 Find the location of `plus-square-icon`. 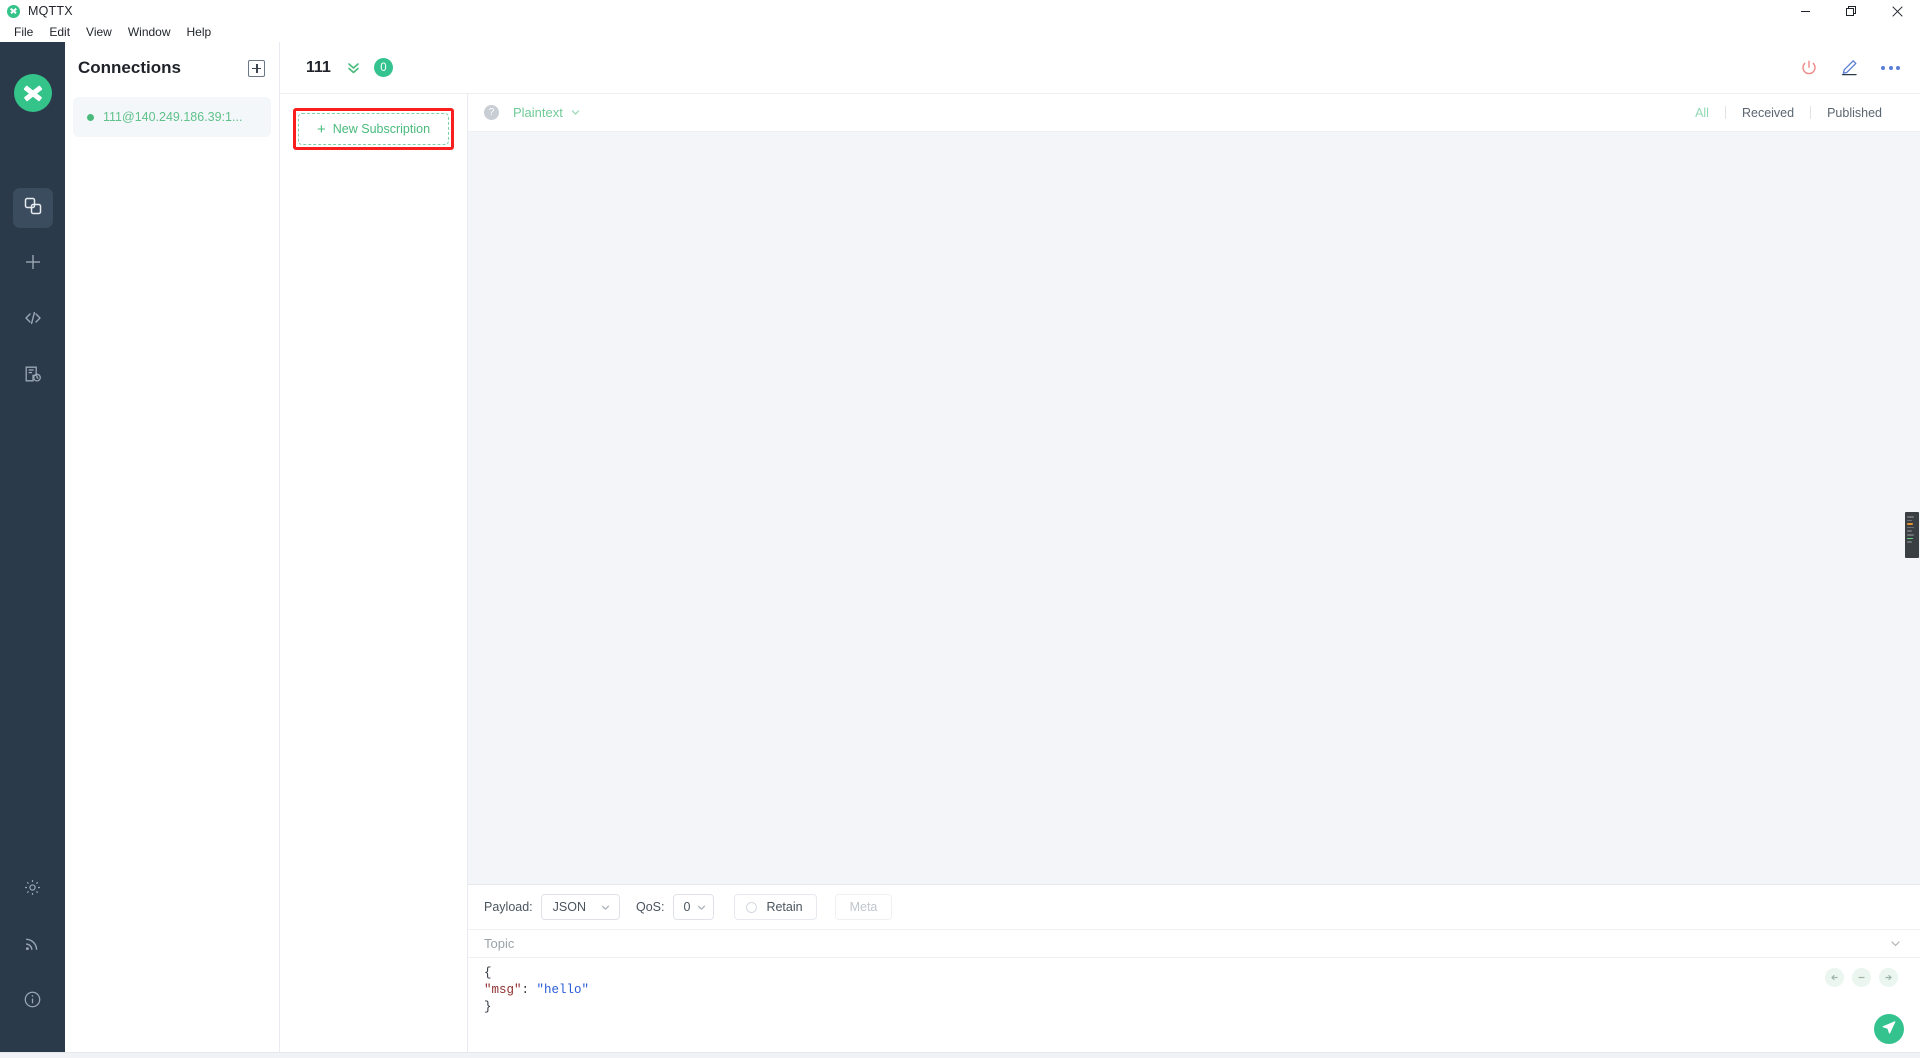

plus-square-icon is located at coordinates (256, 68).